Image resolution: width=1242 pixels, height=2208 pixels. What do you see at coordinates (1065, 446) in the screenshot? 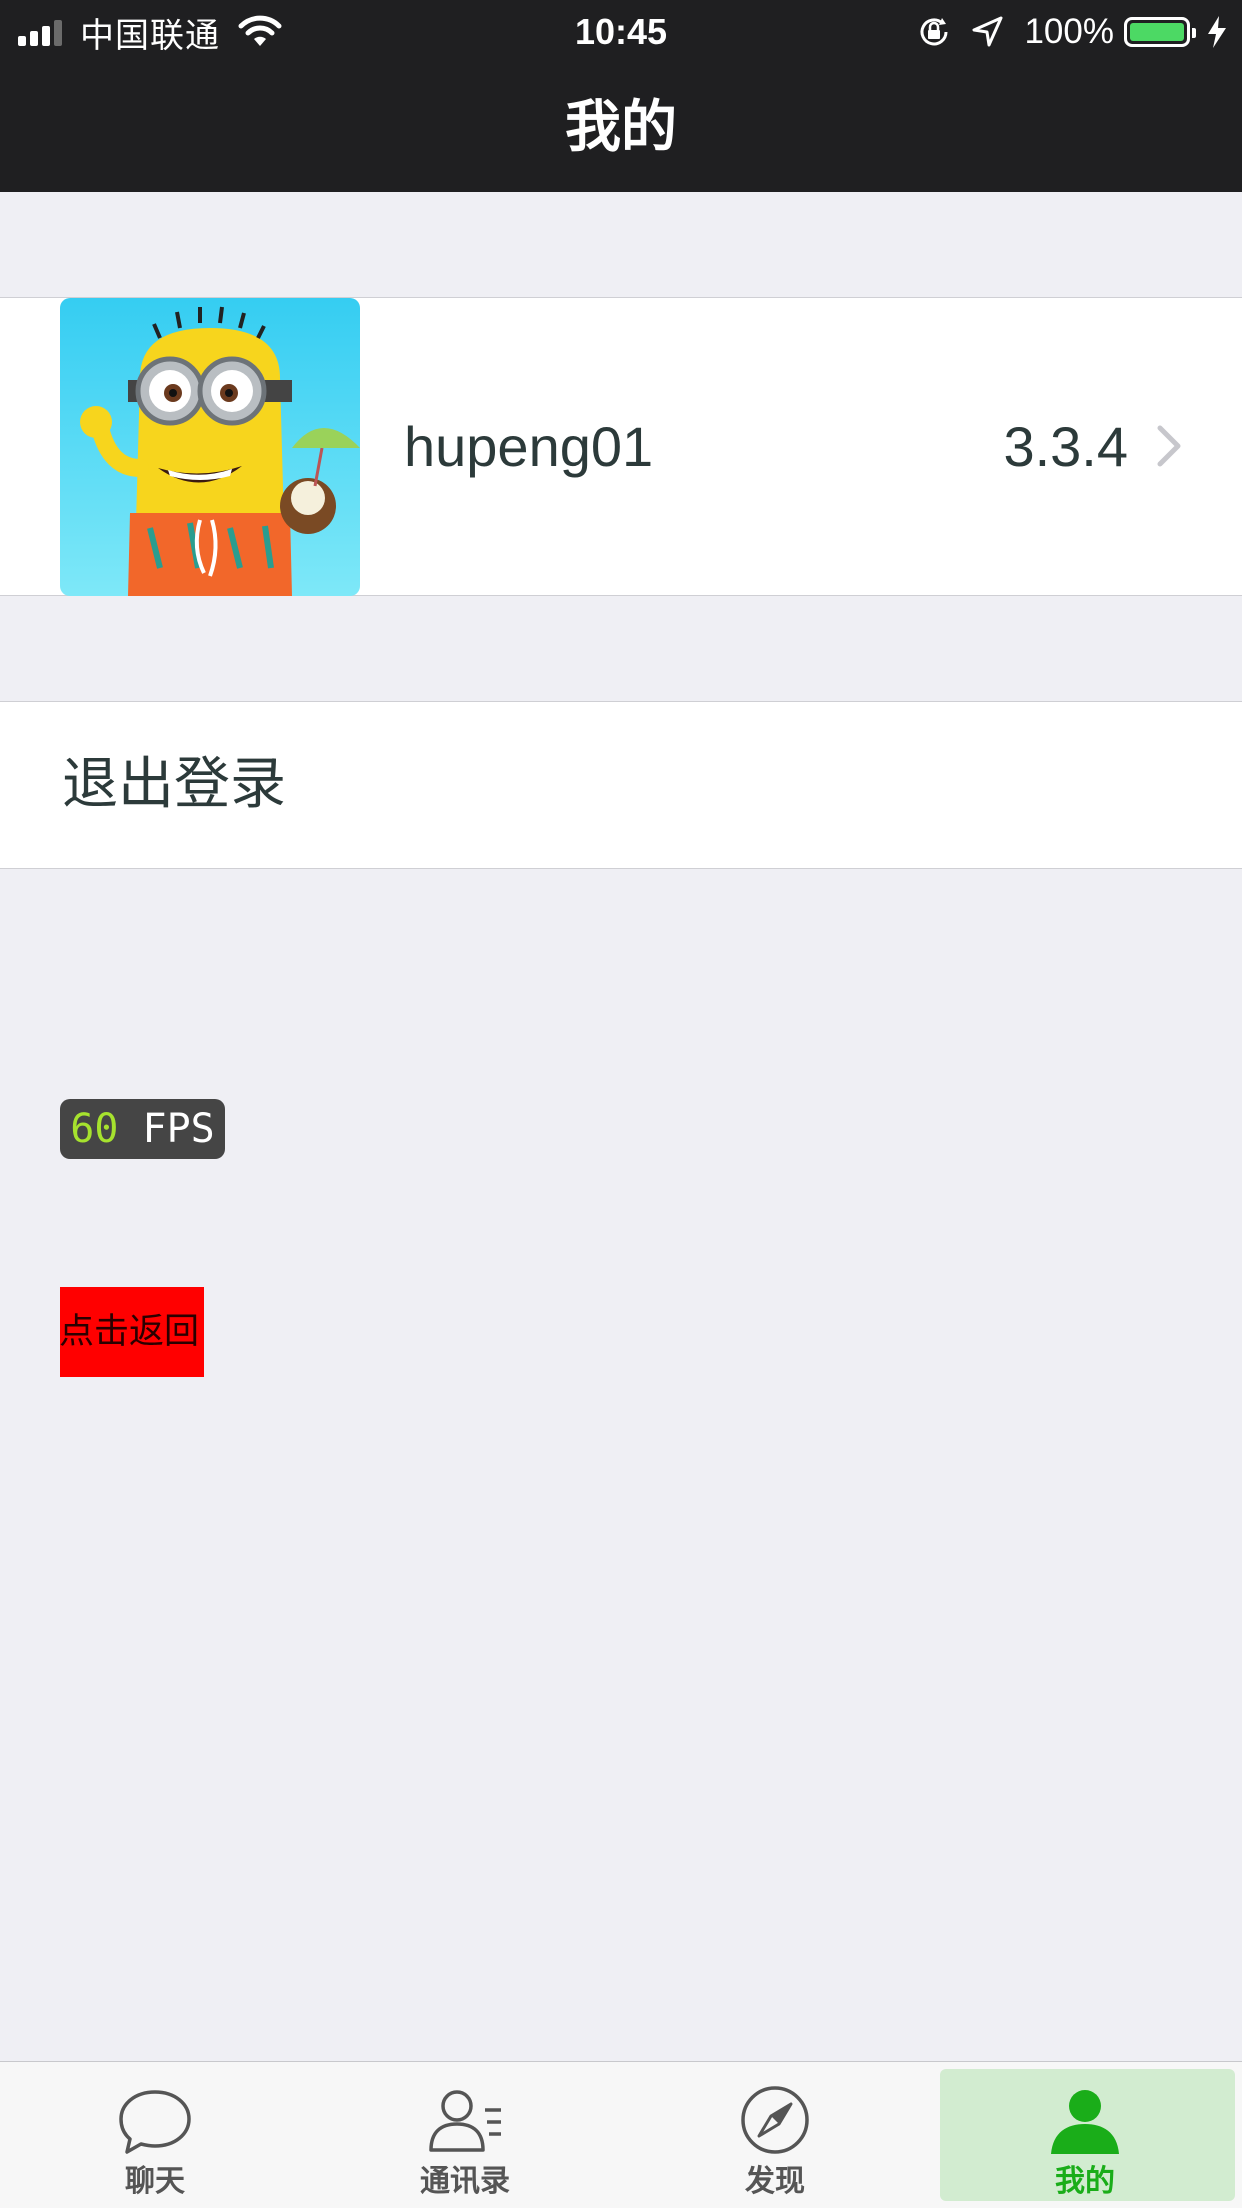
I see `app-version: 3.3.4` at bounding box center [1065, 446].